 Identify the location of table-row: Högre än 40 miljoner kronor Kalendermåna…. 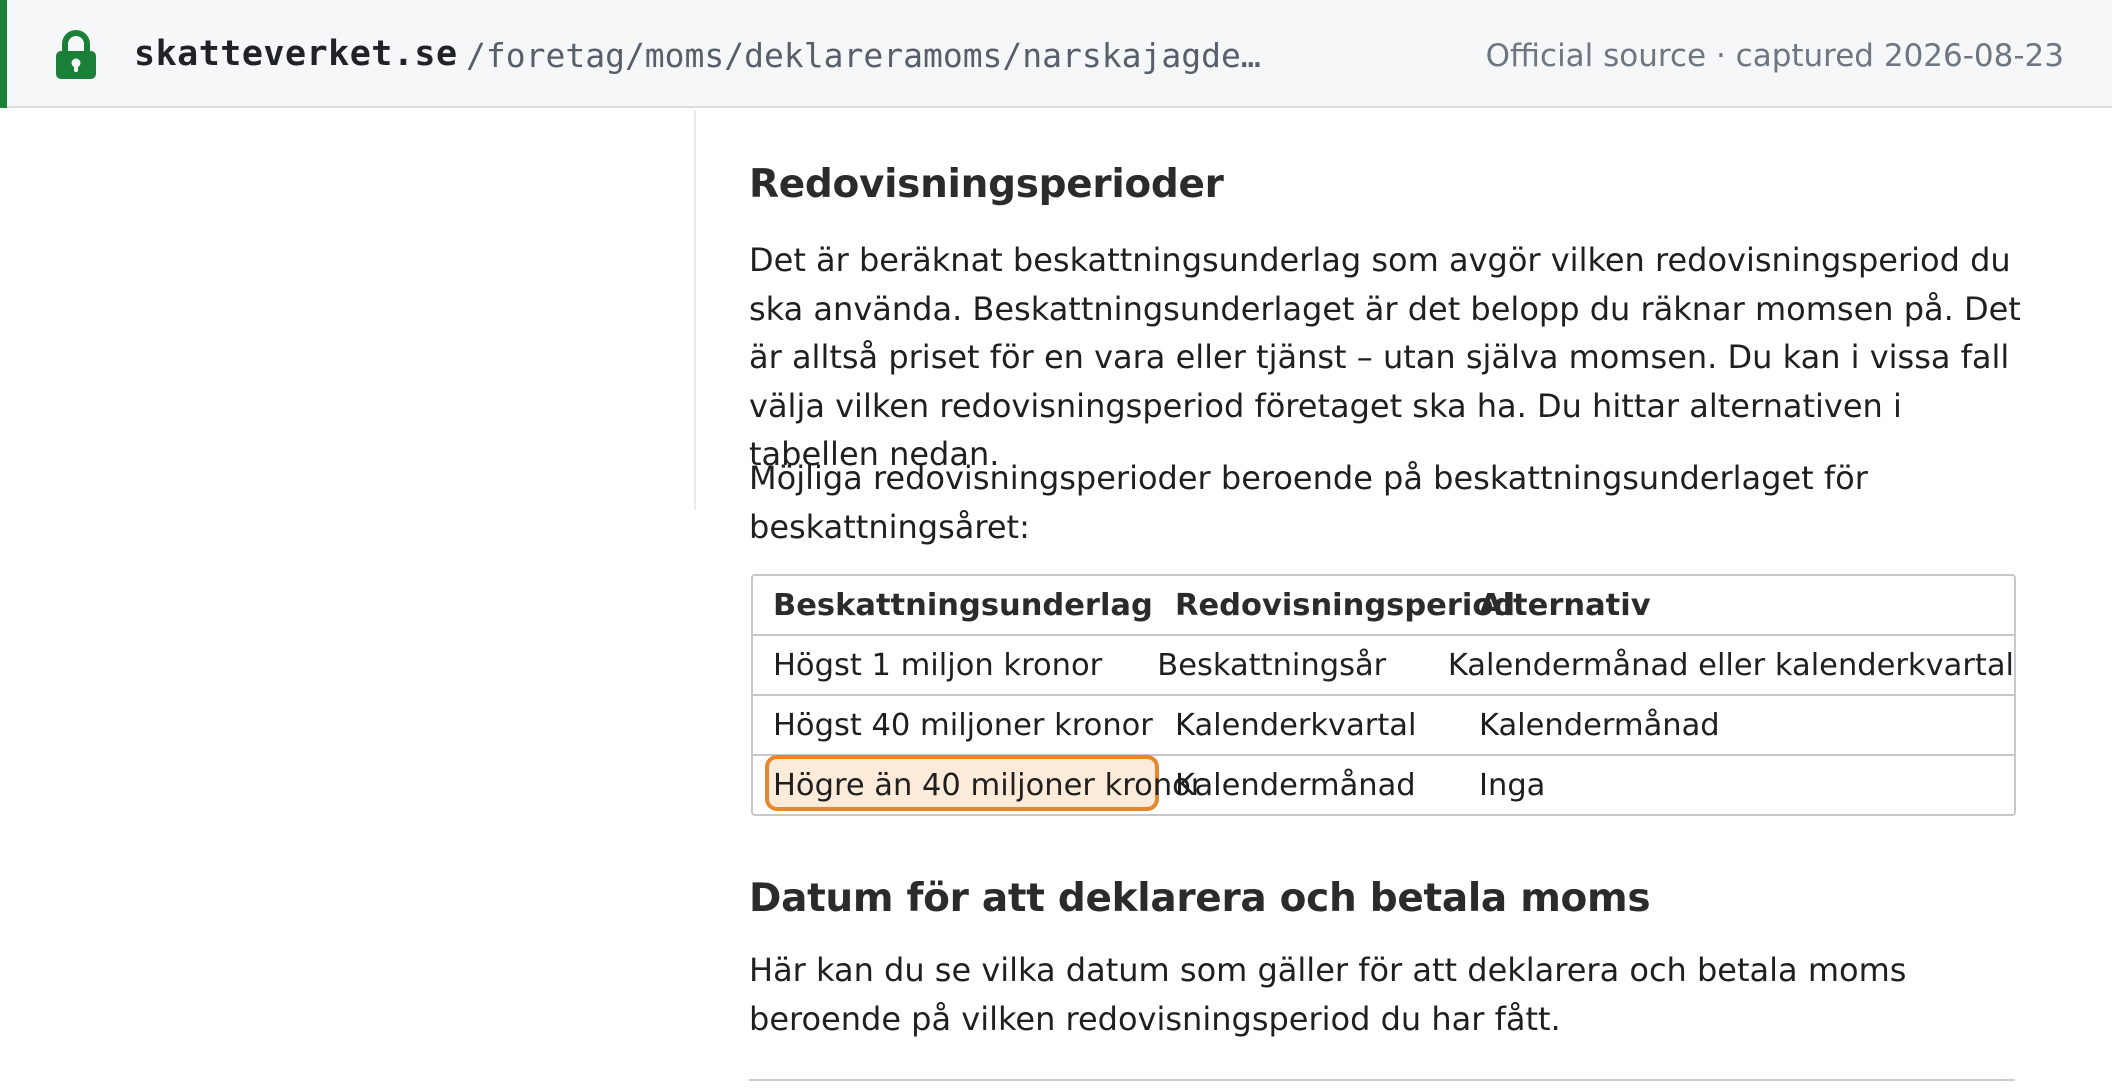
(1383, 784).